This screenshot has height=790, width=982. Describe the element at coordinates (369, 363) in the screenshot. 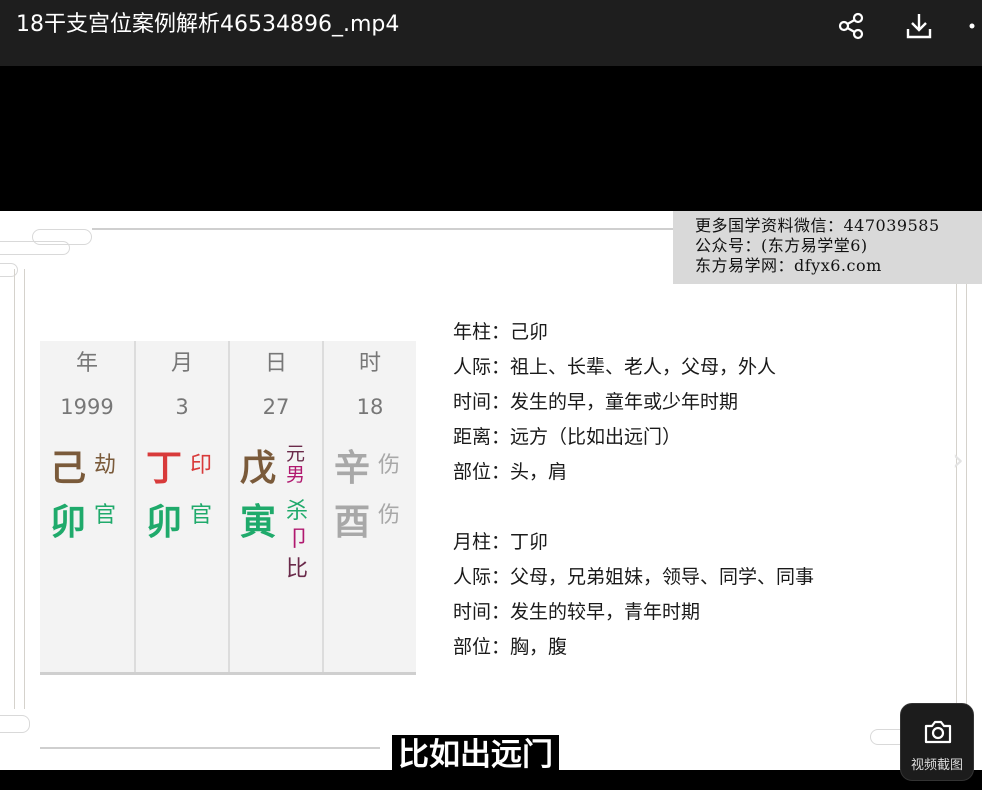

I see `pillar-header: 时` at that location.